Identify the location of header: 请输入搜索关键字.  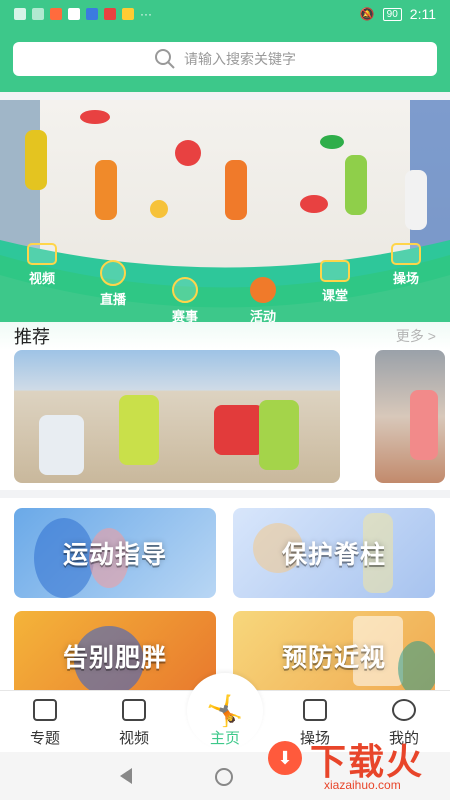
(225, 60).